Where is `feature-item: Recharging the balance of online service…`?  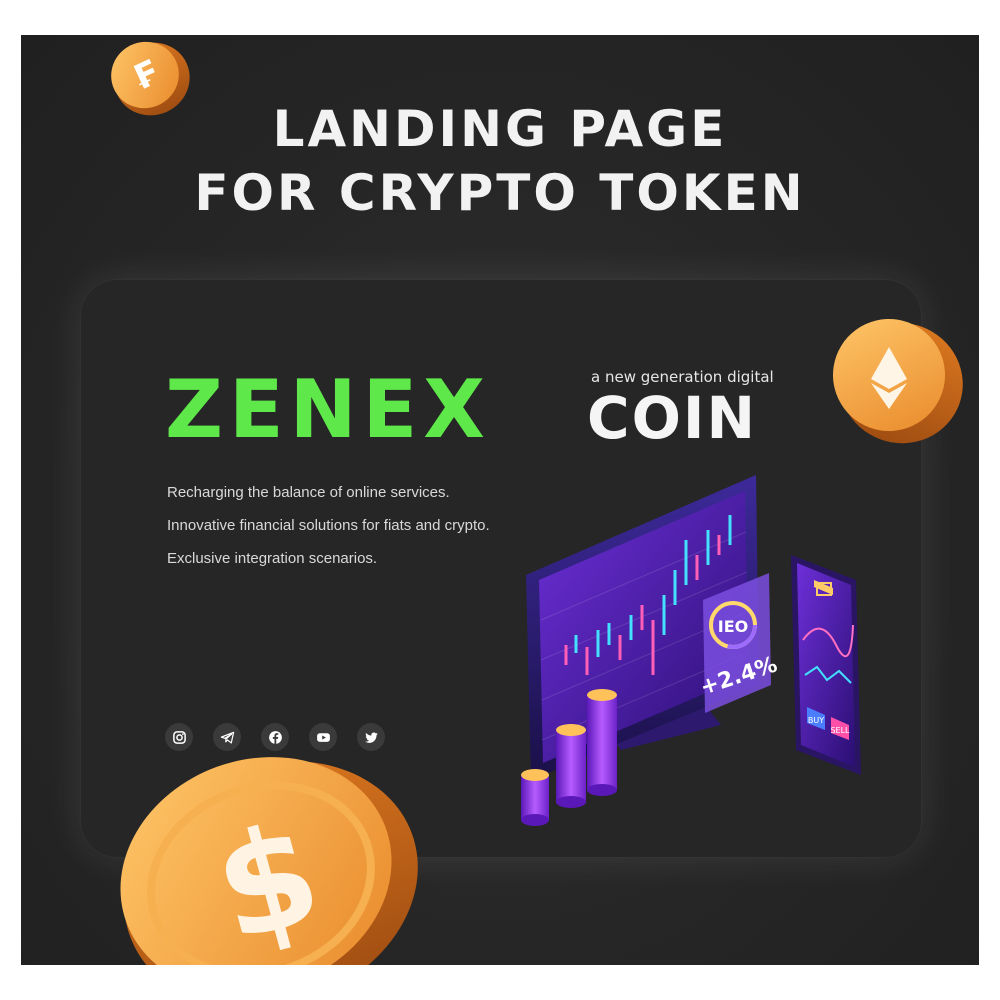 feature-item: Recharging the balance of online service… is located at coordinates (308, 492).